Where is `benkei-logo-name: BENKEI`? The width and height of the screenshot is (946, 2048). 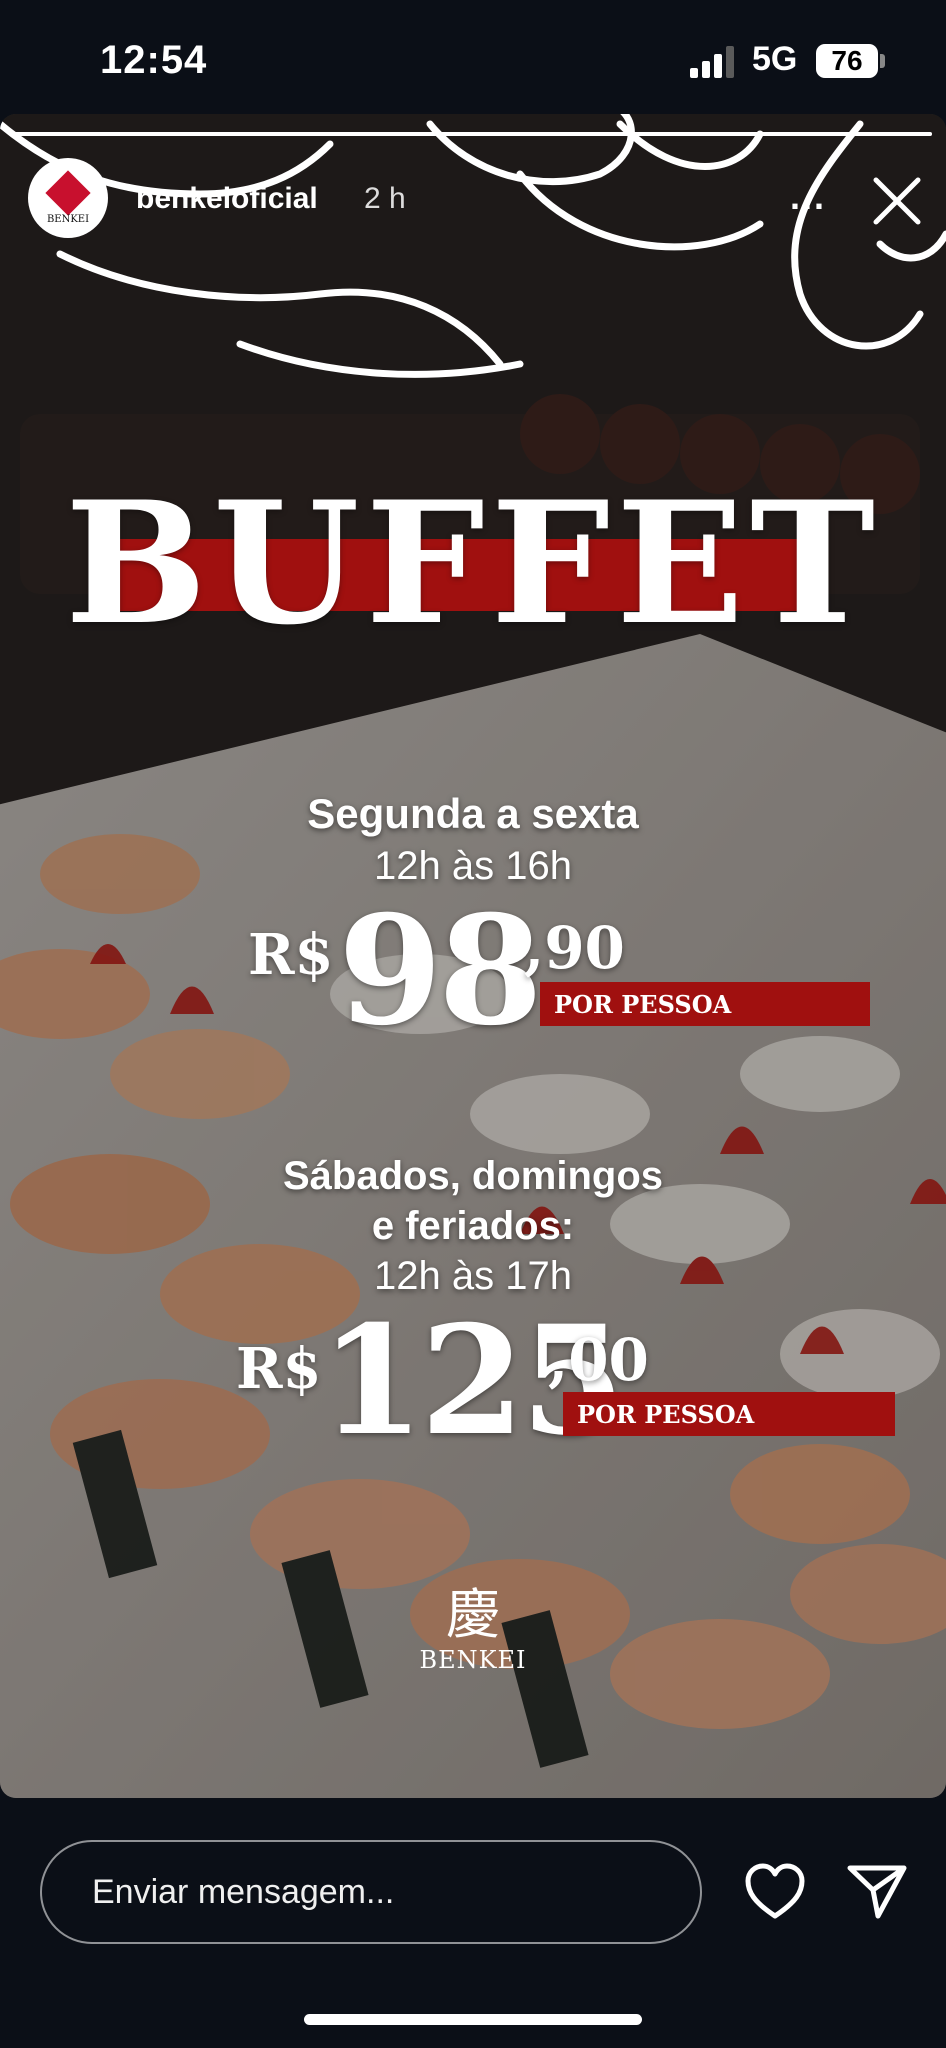
benkei-logo-name: BENKEI is located at coordinates (473, 1660).